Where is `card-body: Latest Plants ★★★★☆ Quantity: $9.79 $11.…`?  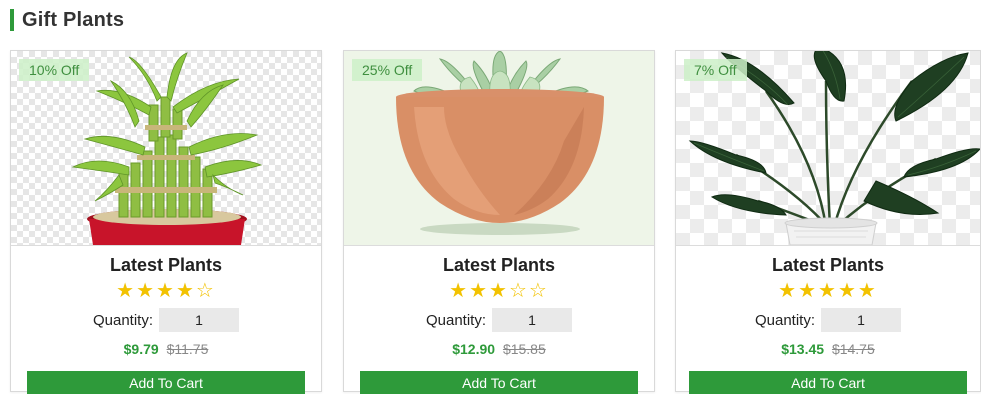
card-body: Latest Plants ★★★★☆ Quantity: $9.79 $11.… is located at coordinates (166, 324).